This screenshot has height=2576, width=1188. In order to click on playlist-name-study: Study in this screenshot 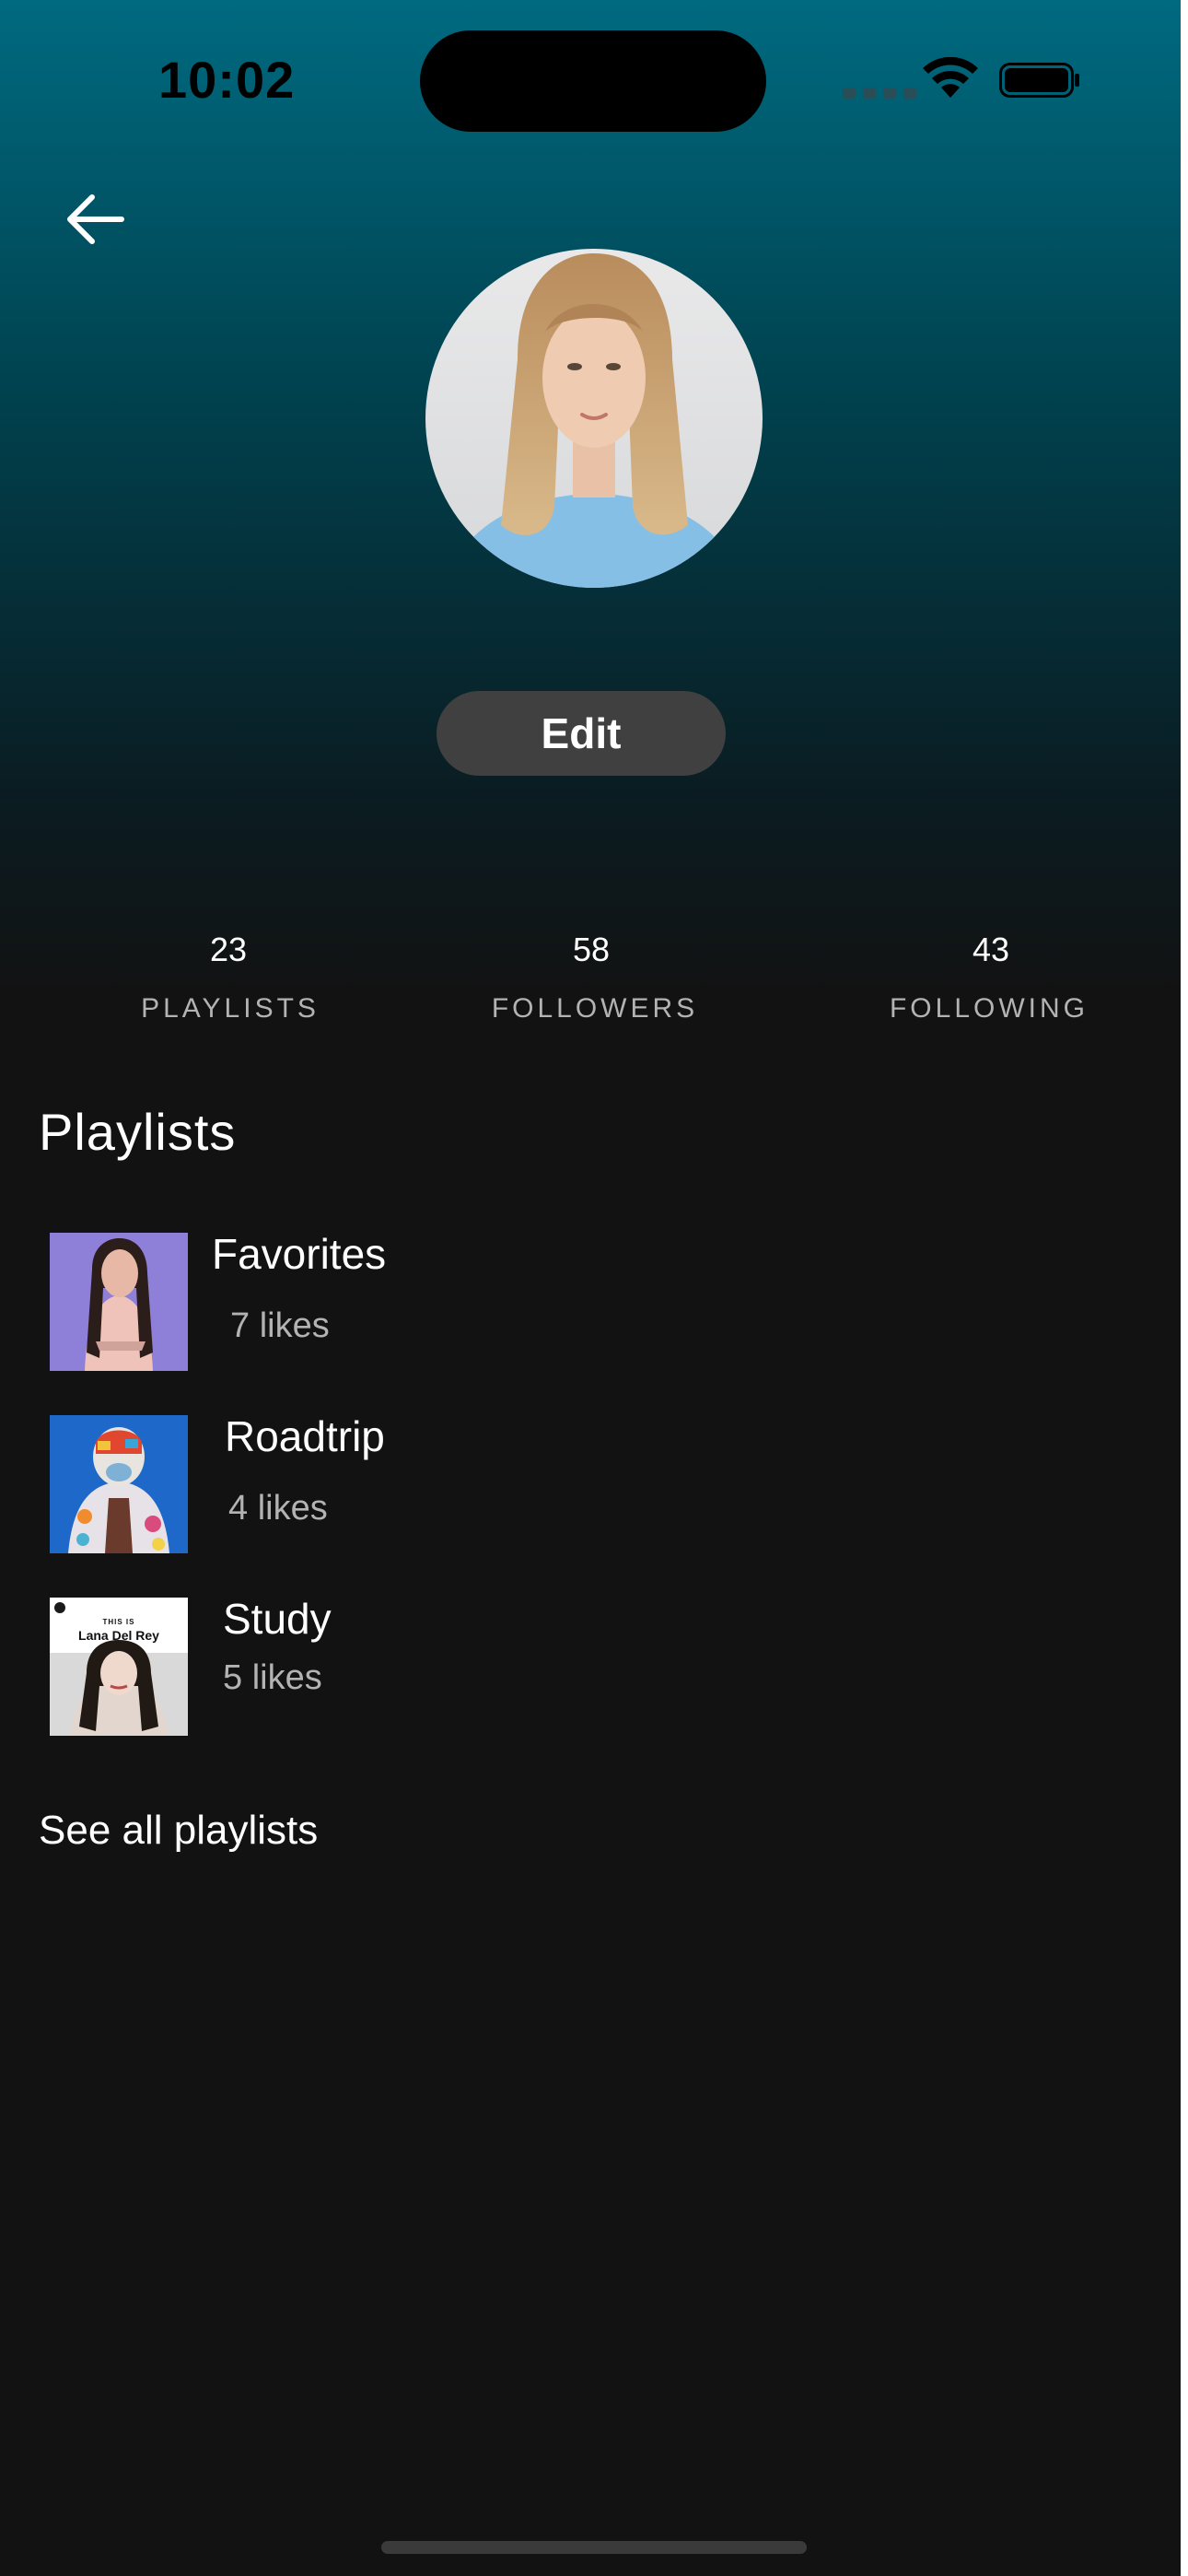, I will do `click(277, 1619)`.